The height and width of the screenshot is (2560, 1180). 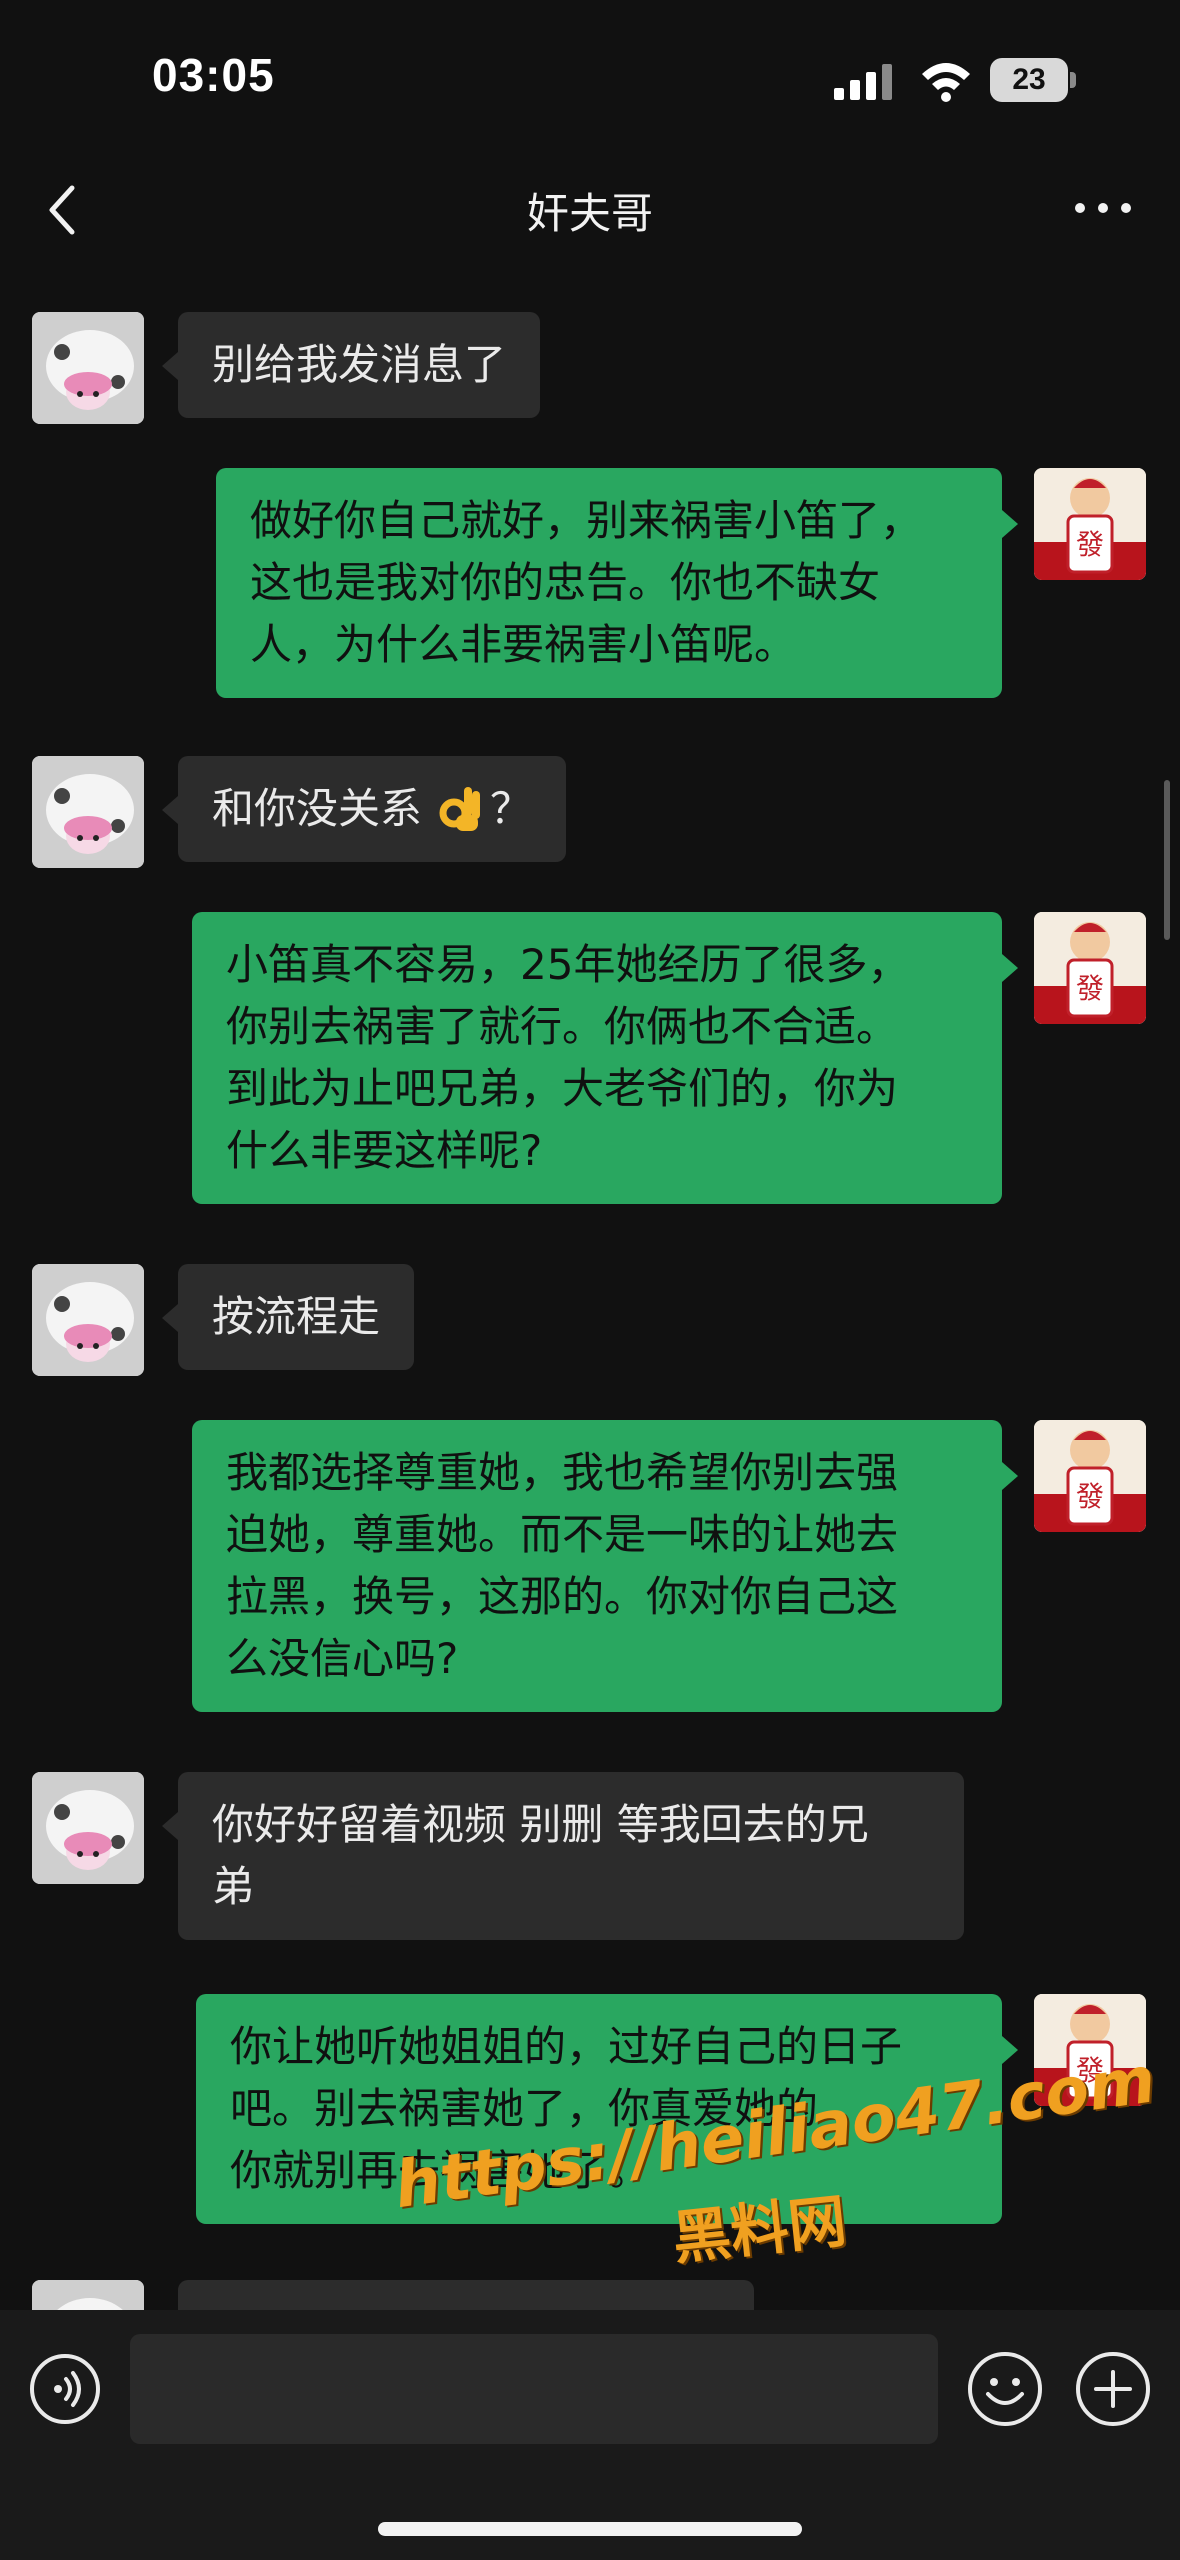 I want to click on message-bubble-incoming: 你好好留着视频 别删 等我回去的兄 弟, so click(x=563, y=1856).